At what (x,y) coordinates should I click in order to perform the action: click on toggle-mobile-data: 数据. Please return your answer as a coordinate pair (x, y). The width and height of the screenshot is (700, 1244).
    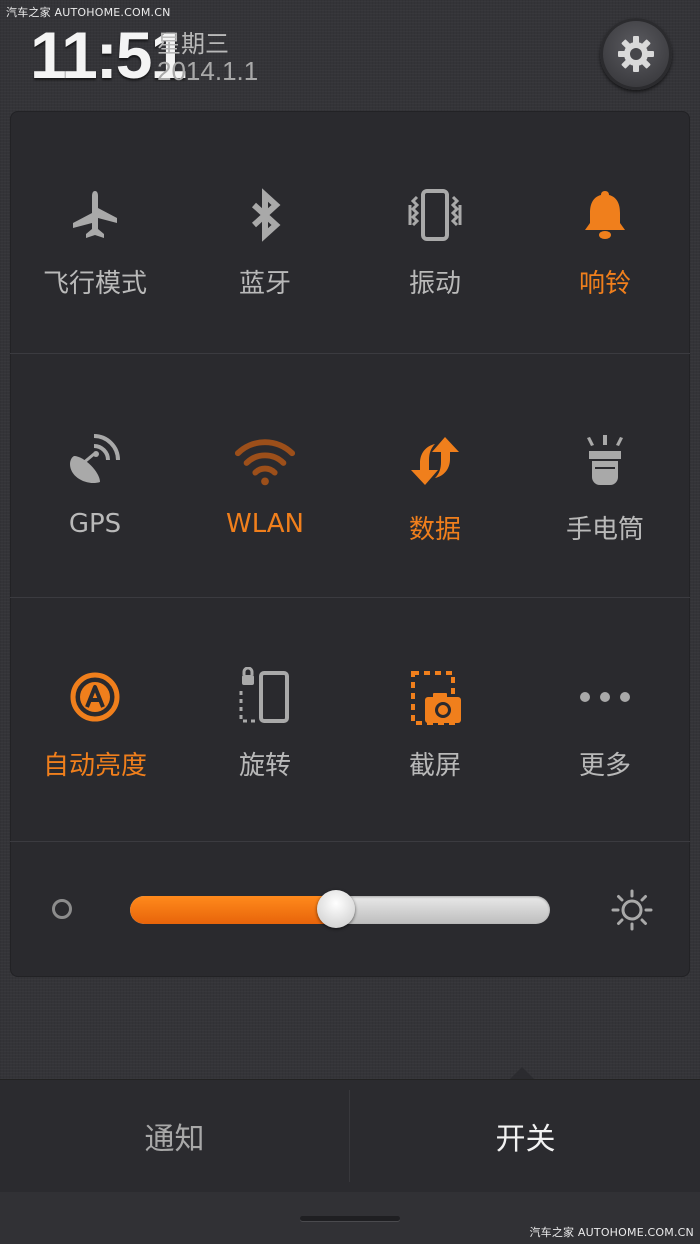
    Looking at the image, I should click on (435, 476).